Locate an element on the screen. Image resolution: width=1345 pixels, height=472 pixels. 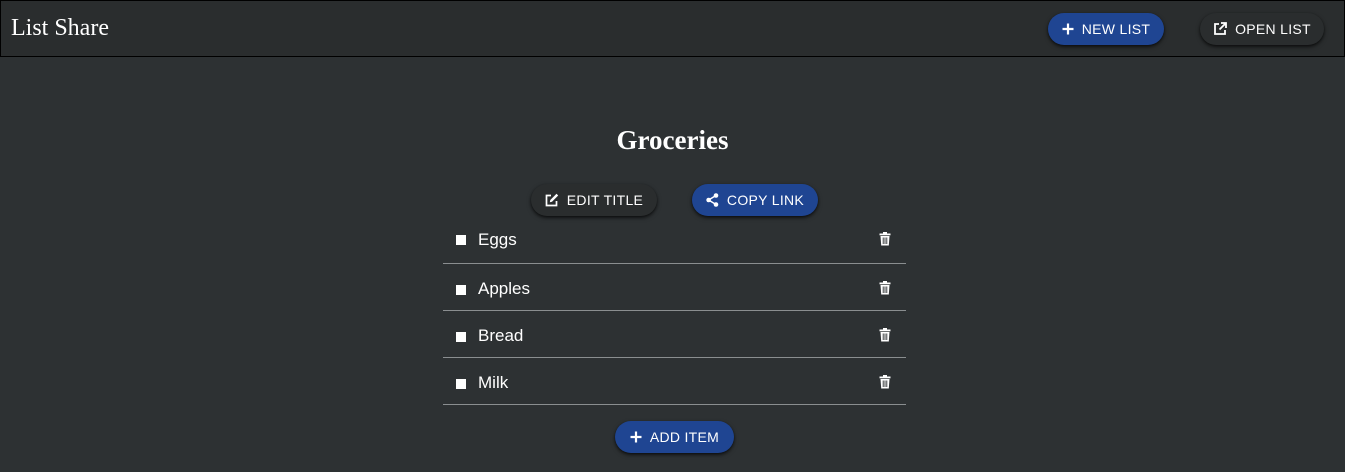
item-label: Eggs is located at coordinates (497, 239).